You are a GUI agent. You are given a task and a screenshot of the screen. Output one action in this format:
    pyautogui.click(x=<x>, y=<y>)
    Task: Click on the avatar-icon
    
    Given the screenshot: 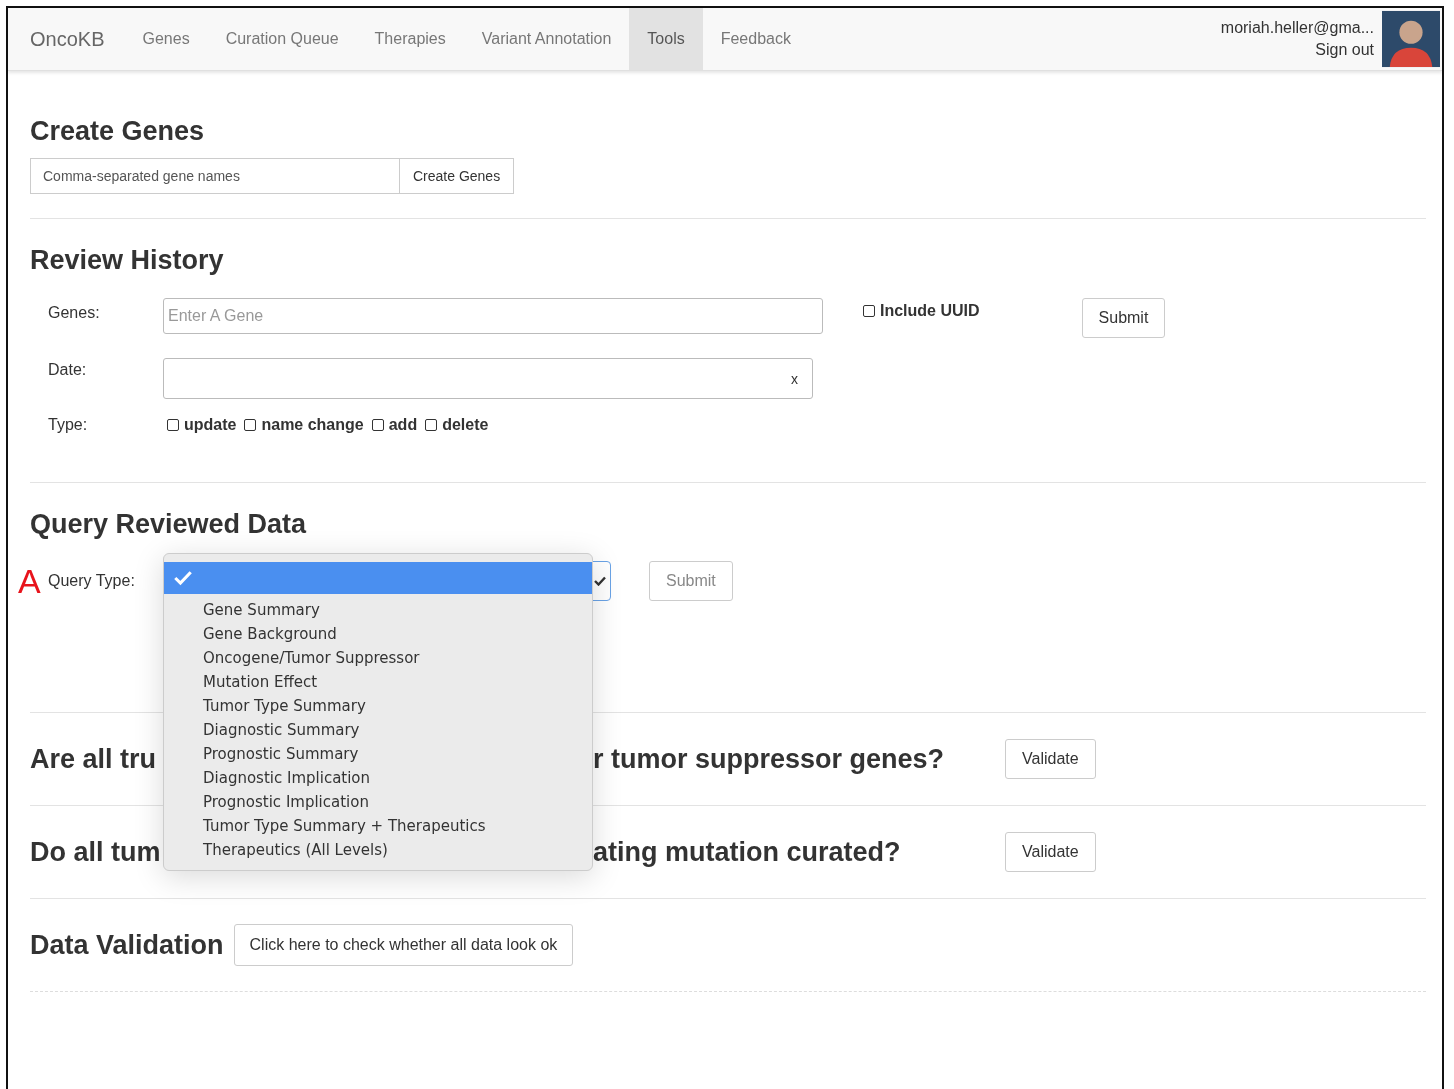 What is the action you would take?
    pyautogui.click(x=1411, y=39)
    